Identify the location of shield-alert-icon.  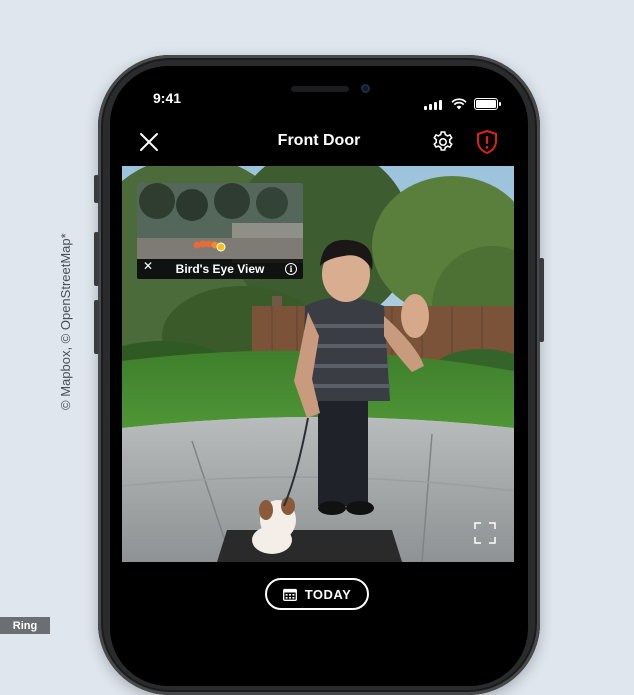
(487, 142).